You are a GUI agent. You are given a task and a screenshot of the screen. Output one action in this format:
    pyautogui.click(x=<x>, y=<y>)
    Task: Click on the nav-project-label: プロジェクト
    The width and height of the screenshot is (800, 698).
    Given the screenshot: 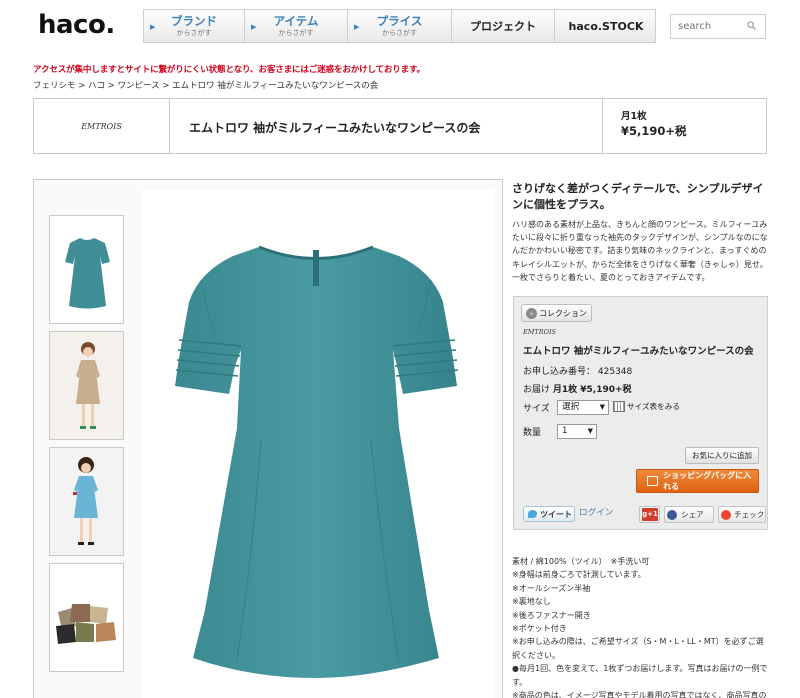 What is the action you would take?
    pyautogui.click(x=503, y=26)
    